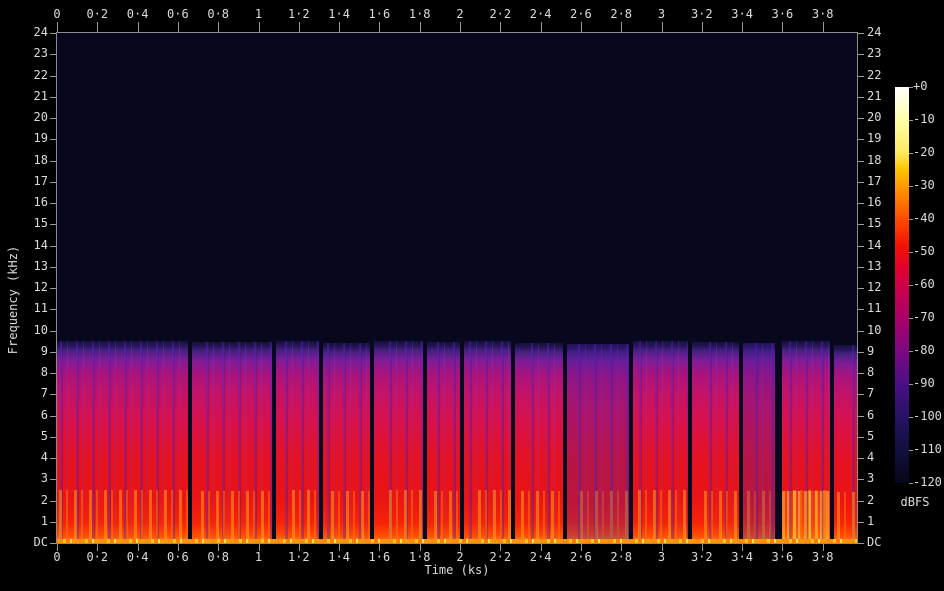 The height and width of the screenshot is (591, 944). What do you see at coordinates (40, 53) in the screenshot?
I see `freq-tick-label-left: 23` at bounding box center [40, 53].